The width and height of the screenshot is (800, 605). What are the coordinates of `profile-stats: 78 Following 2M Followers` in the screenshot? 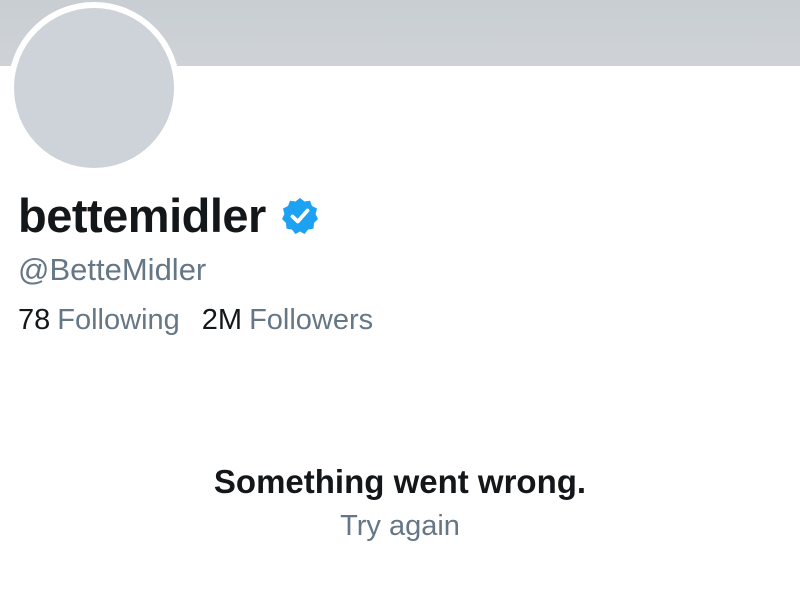 It's located at (206, 320).